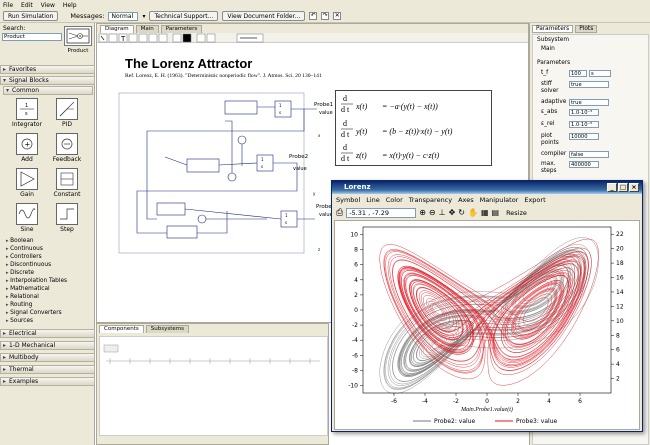  What do you see at coordinates (67, 144) in the screenshot?
I see `feedback-block-icon` at bounding box center [67, 144].